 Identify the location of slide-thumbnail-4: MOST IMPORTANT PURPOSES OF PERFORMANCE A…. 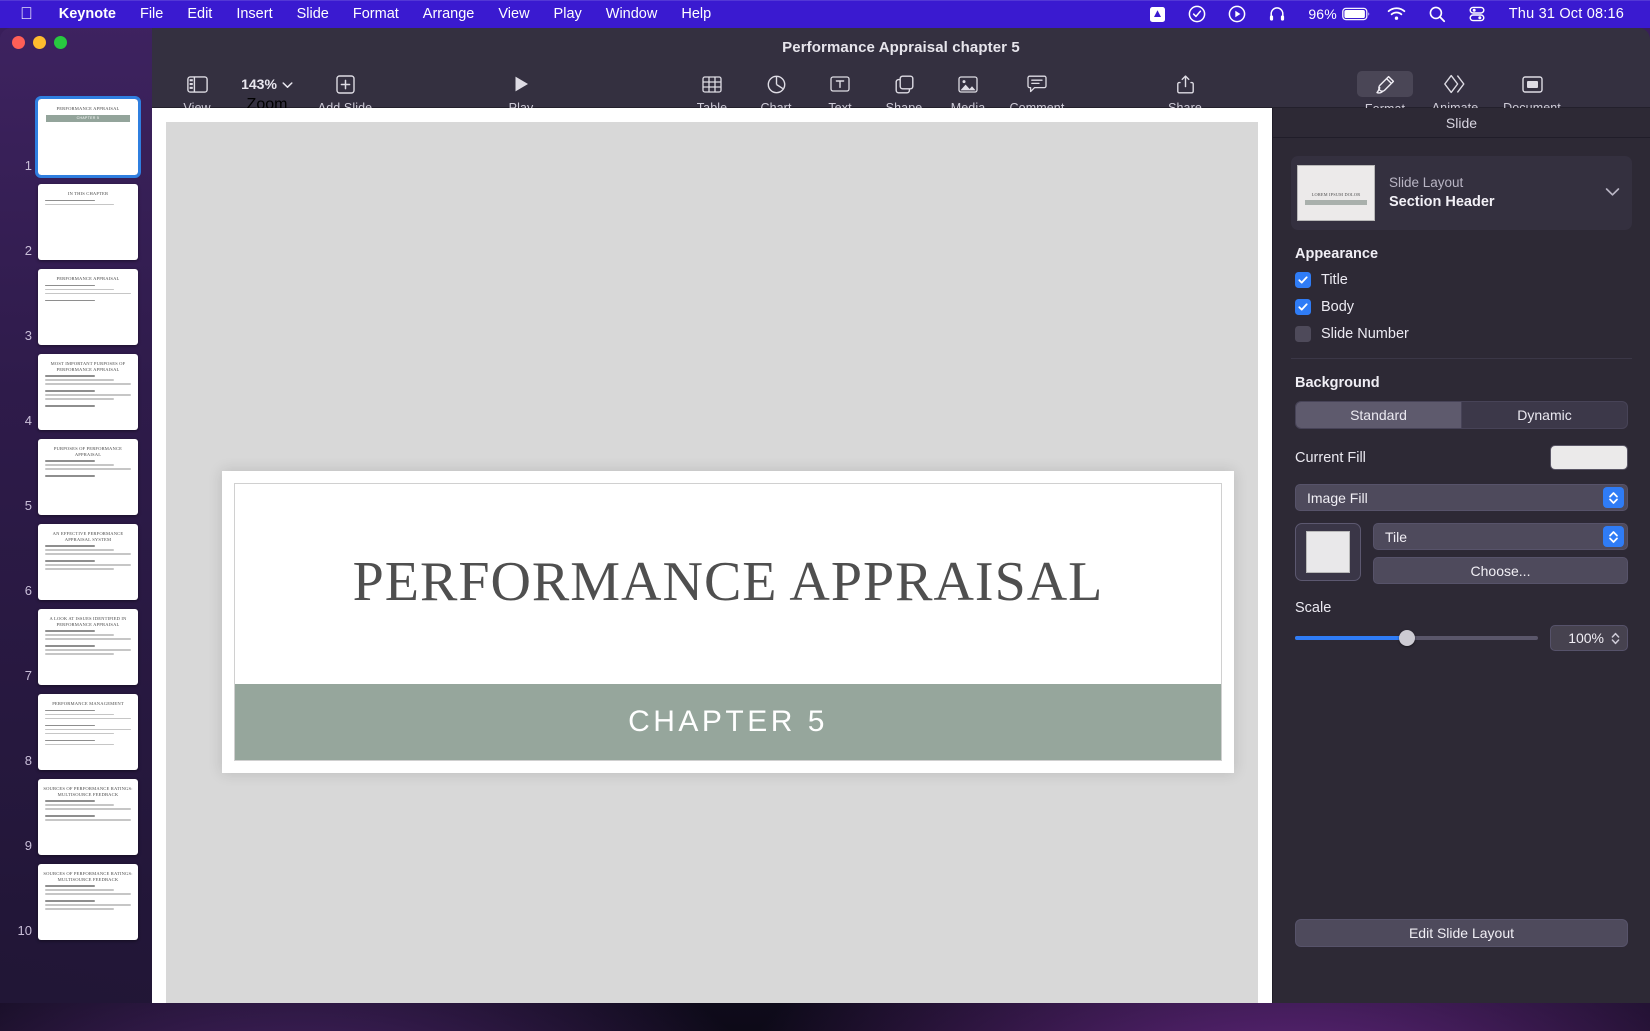
(88, 392).